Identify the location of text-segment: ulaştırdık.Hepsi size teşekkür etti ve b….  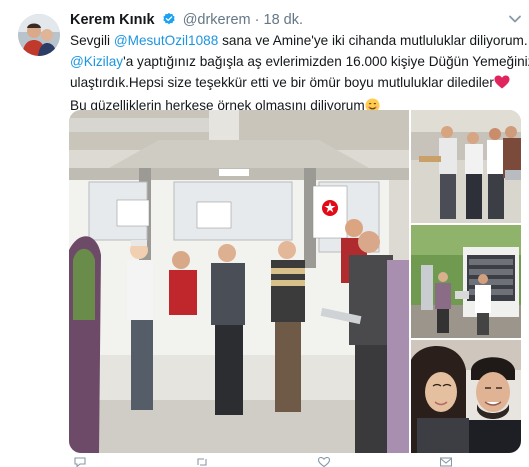
(282, 82).